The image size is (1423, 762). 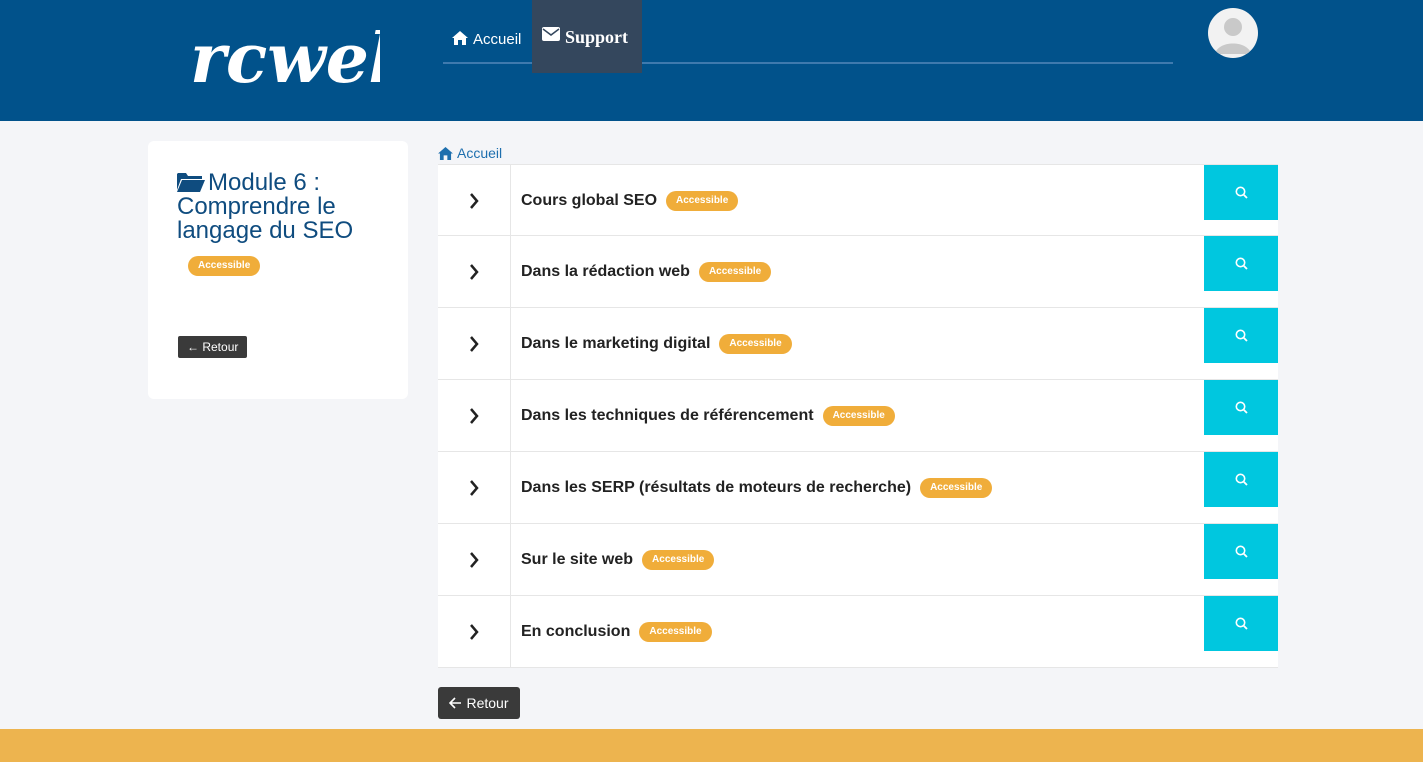 What do you see at coordinates (577, 559) in the screenshot?
I see `lesson-title: Sur le site web` at bounding box center [577, 559].